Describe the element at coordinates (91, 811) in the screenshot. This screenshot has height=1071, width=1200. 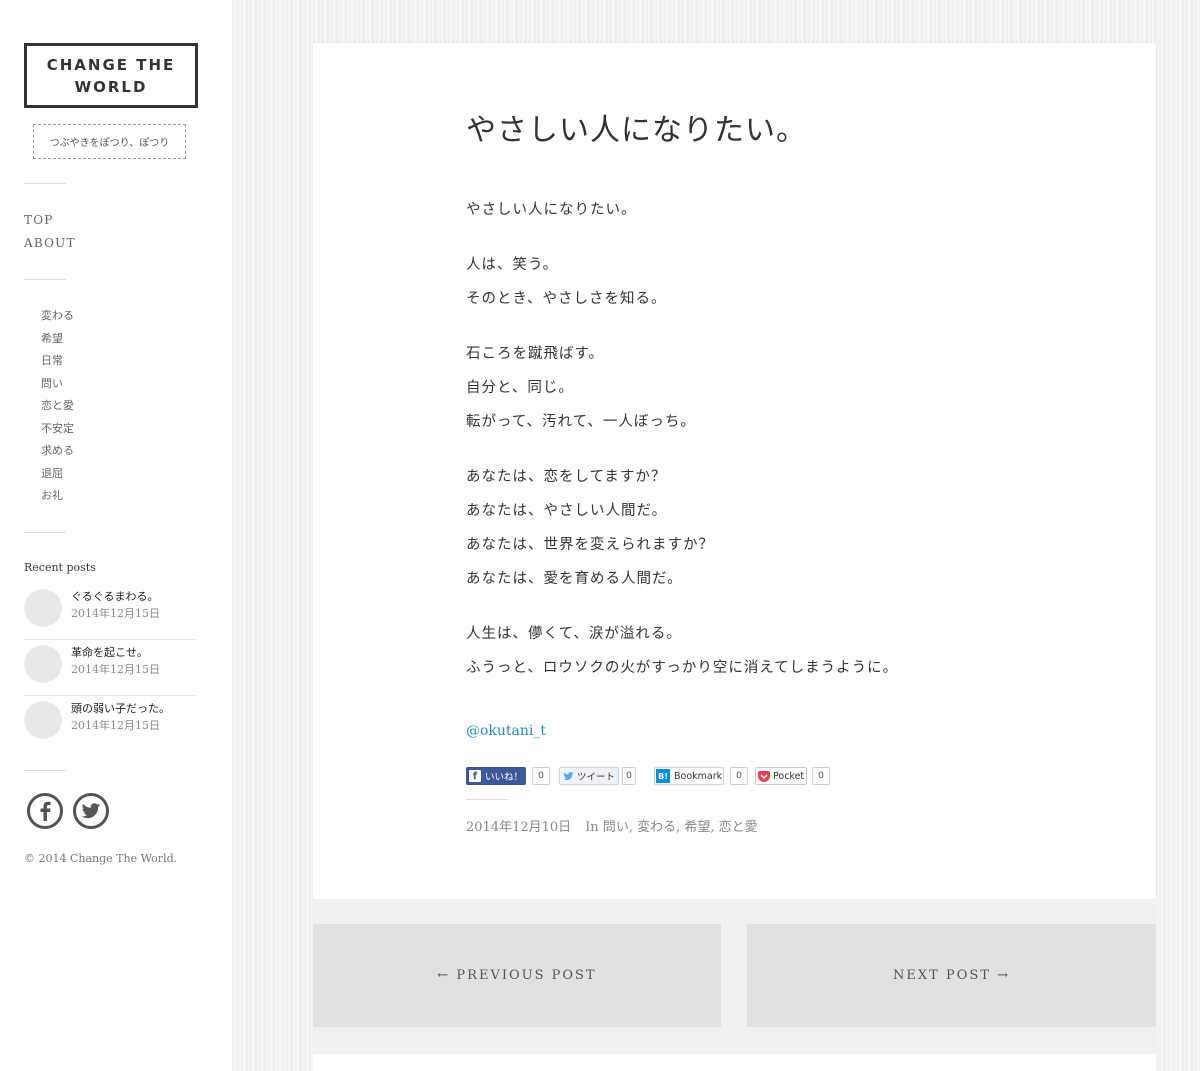
I see `twitter-icon` at that location.